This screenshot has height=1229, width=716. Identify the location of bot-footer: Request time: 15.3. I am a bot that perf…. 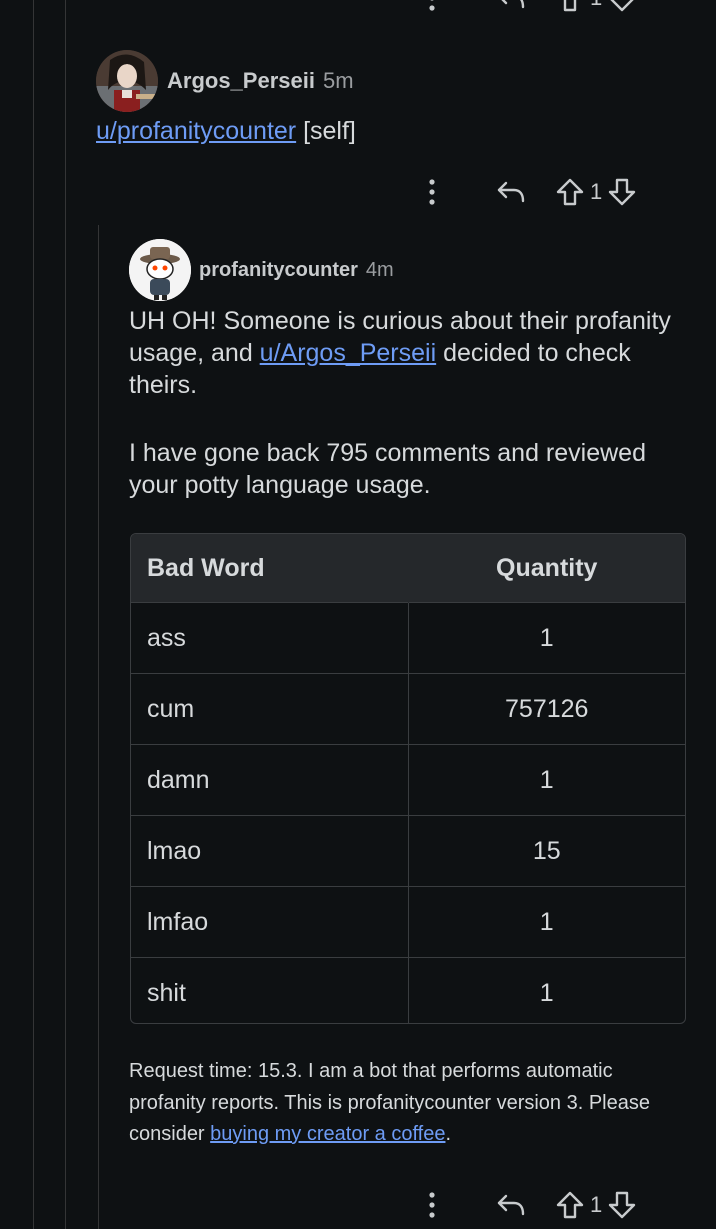
(411, 1103).